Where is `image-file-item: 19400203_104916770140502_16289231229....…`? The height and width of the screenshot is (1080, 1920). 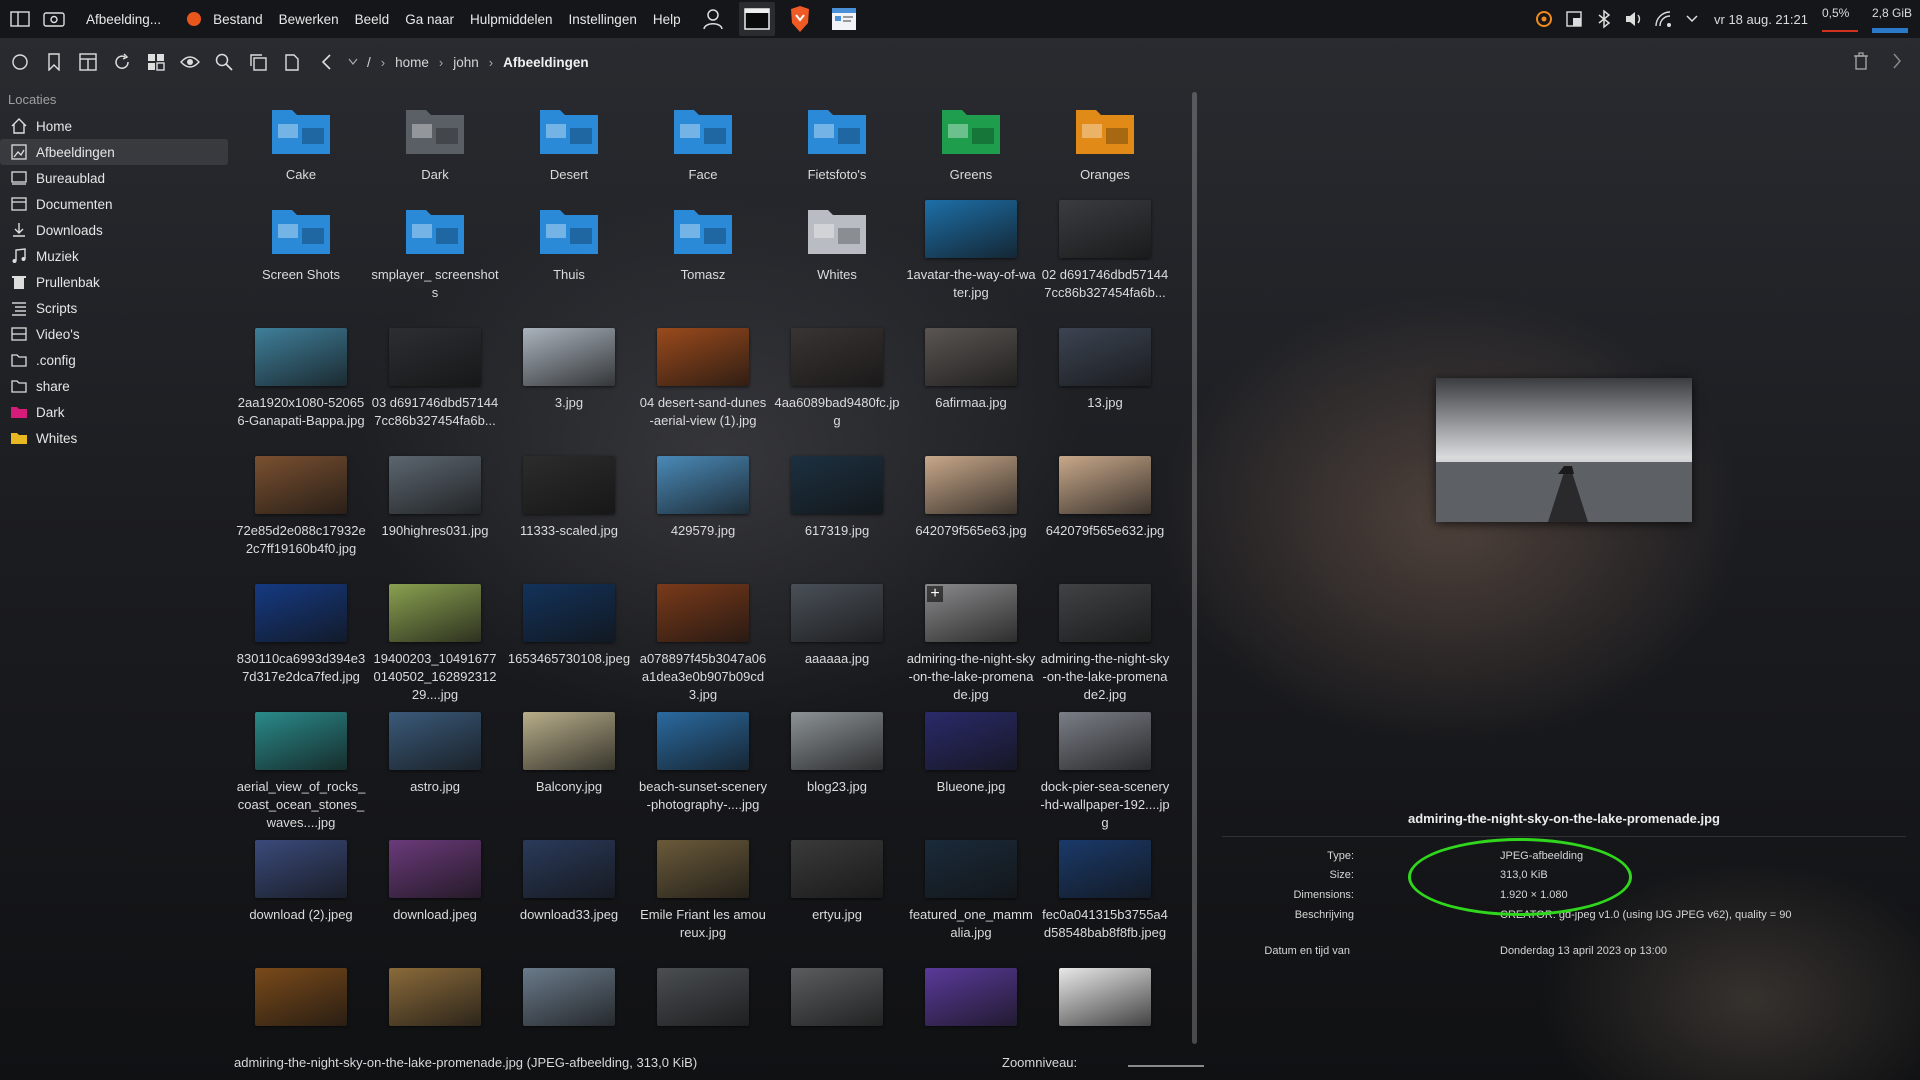 image-file-item: 19400203_104916770140502_16289231229....… is located at coordinates (435, 644).